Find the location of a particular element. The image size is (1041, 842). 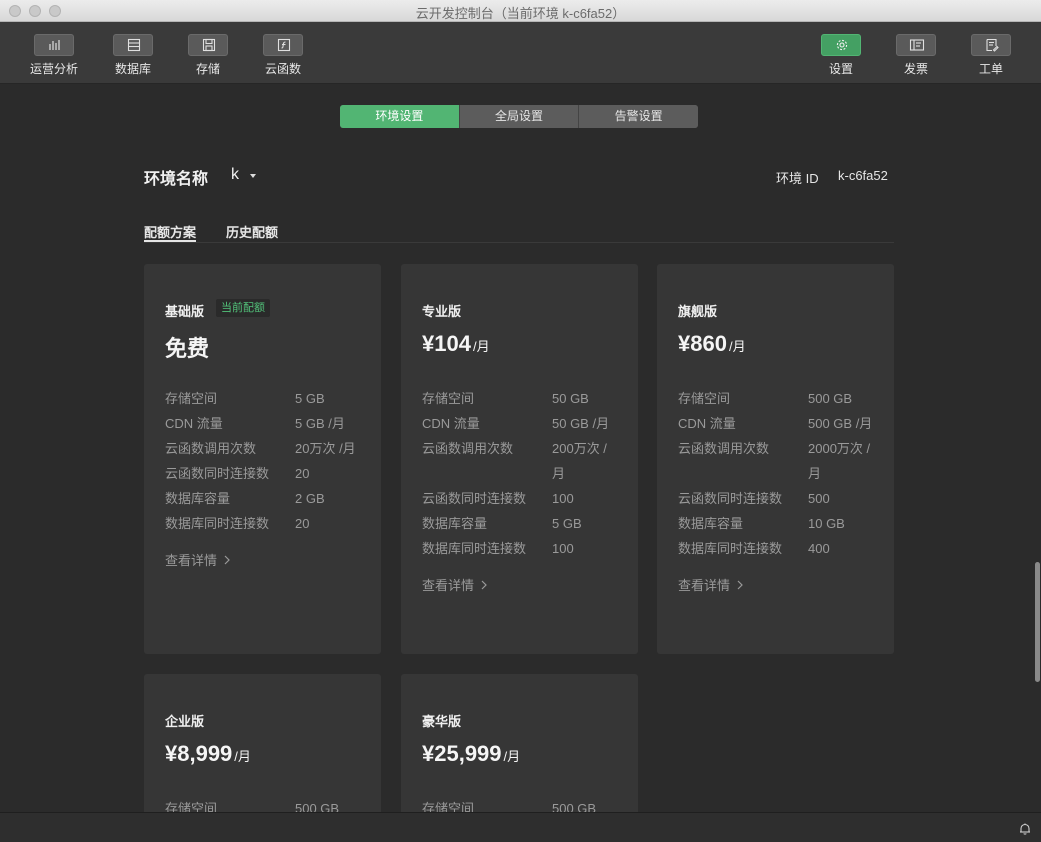

caret-down-icon is located at coordinates (253, 176).